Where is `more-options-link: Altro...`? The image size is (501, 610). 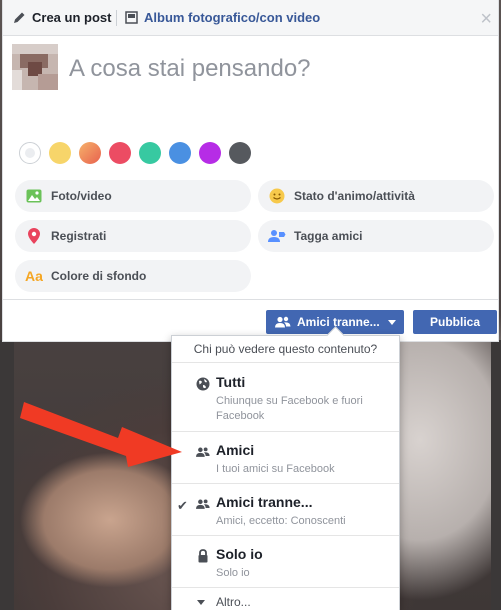 more-options-link: Altro... is located at coordinates (233, 602).